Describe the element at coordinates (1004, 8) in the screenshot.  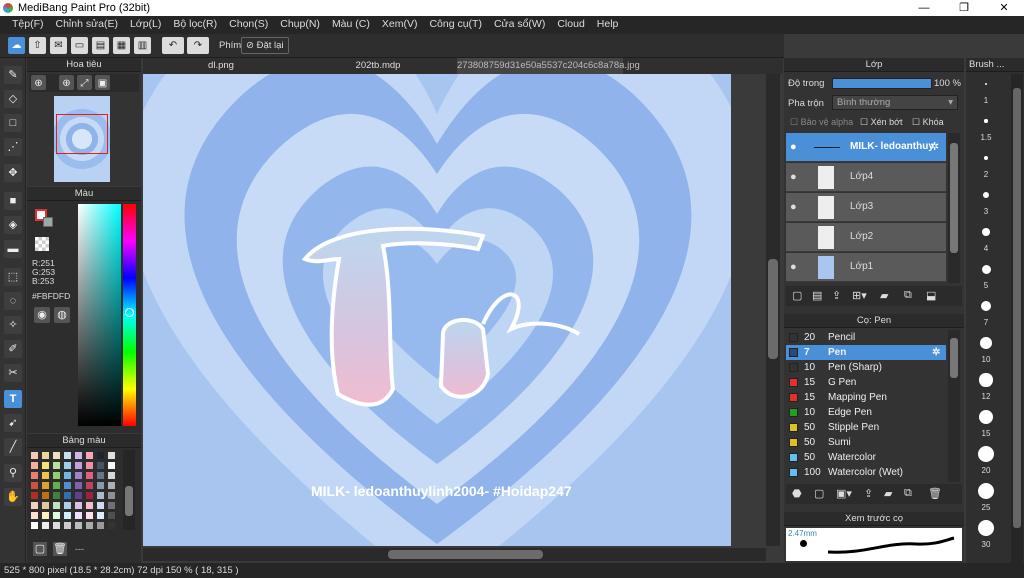
I see `close-button: ✕` at that location.